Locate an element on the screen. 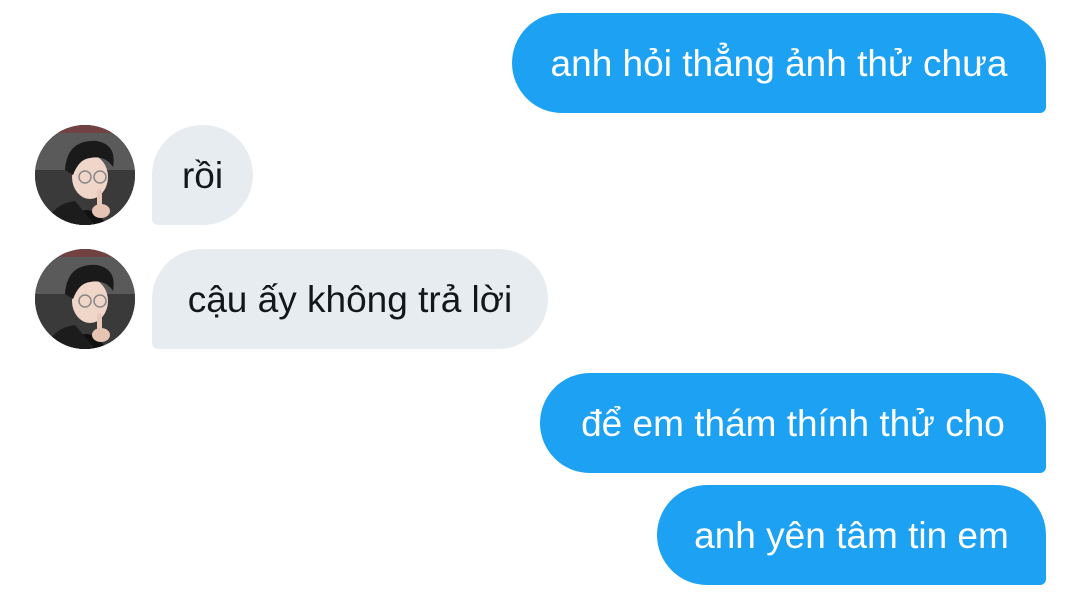  message-text: rồi is located at coordinates (202, 175).